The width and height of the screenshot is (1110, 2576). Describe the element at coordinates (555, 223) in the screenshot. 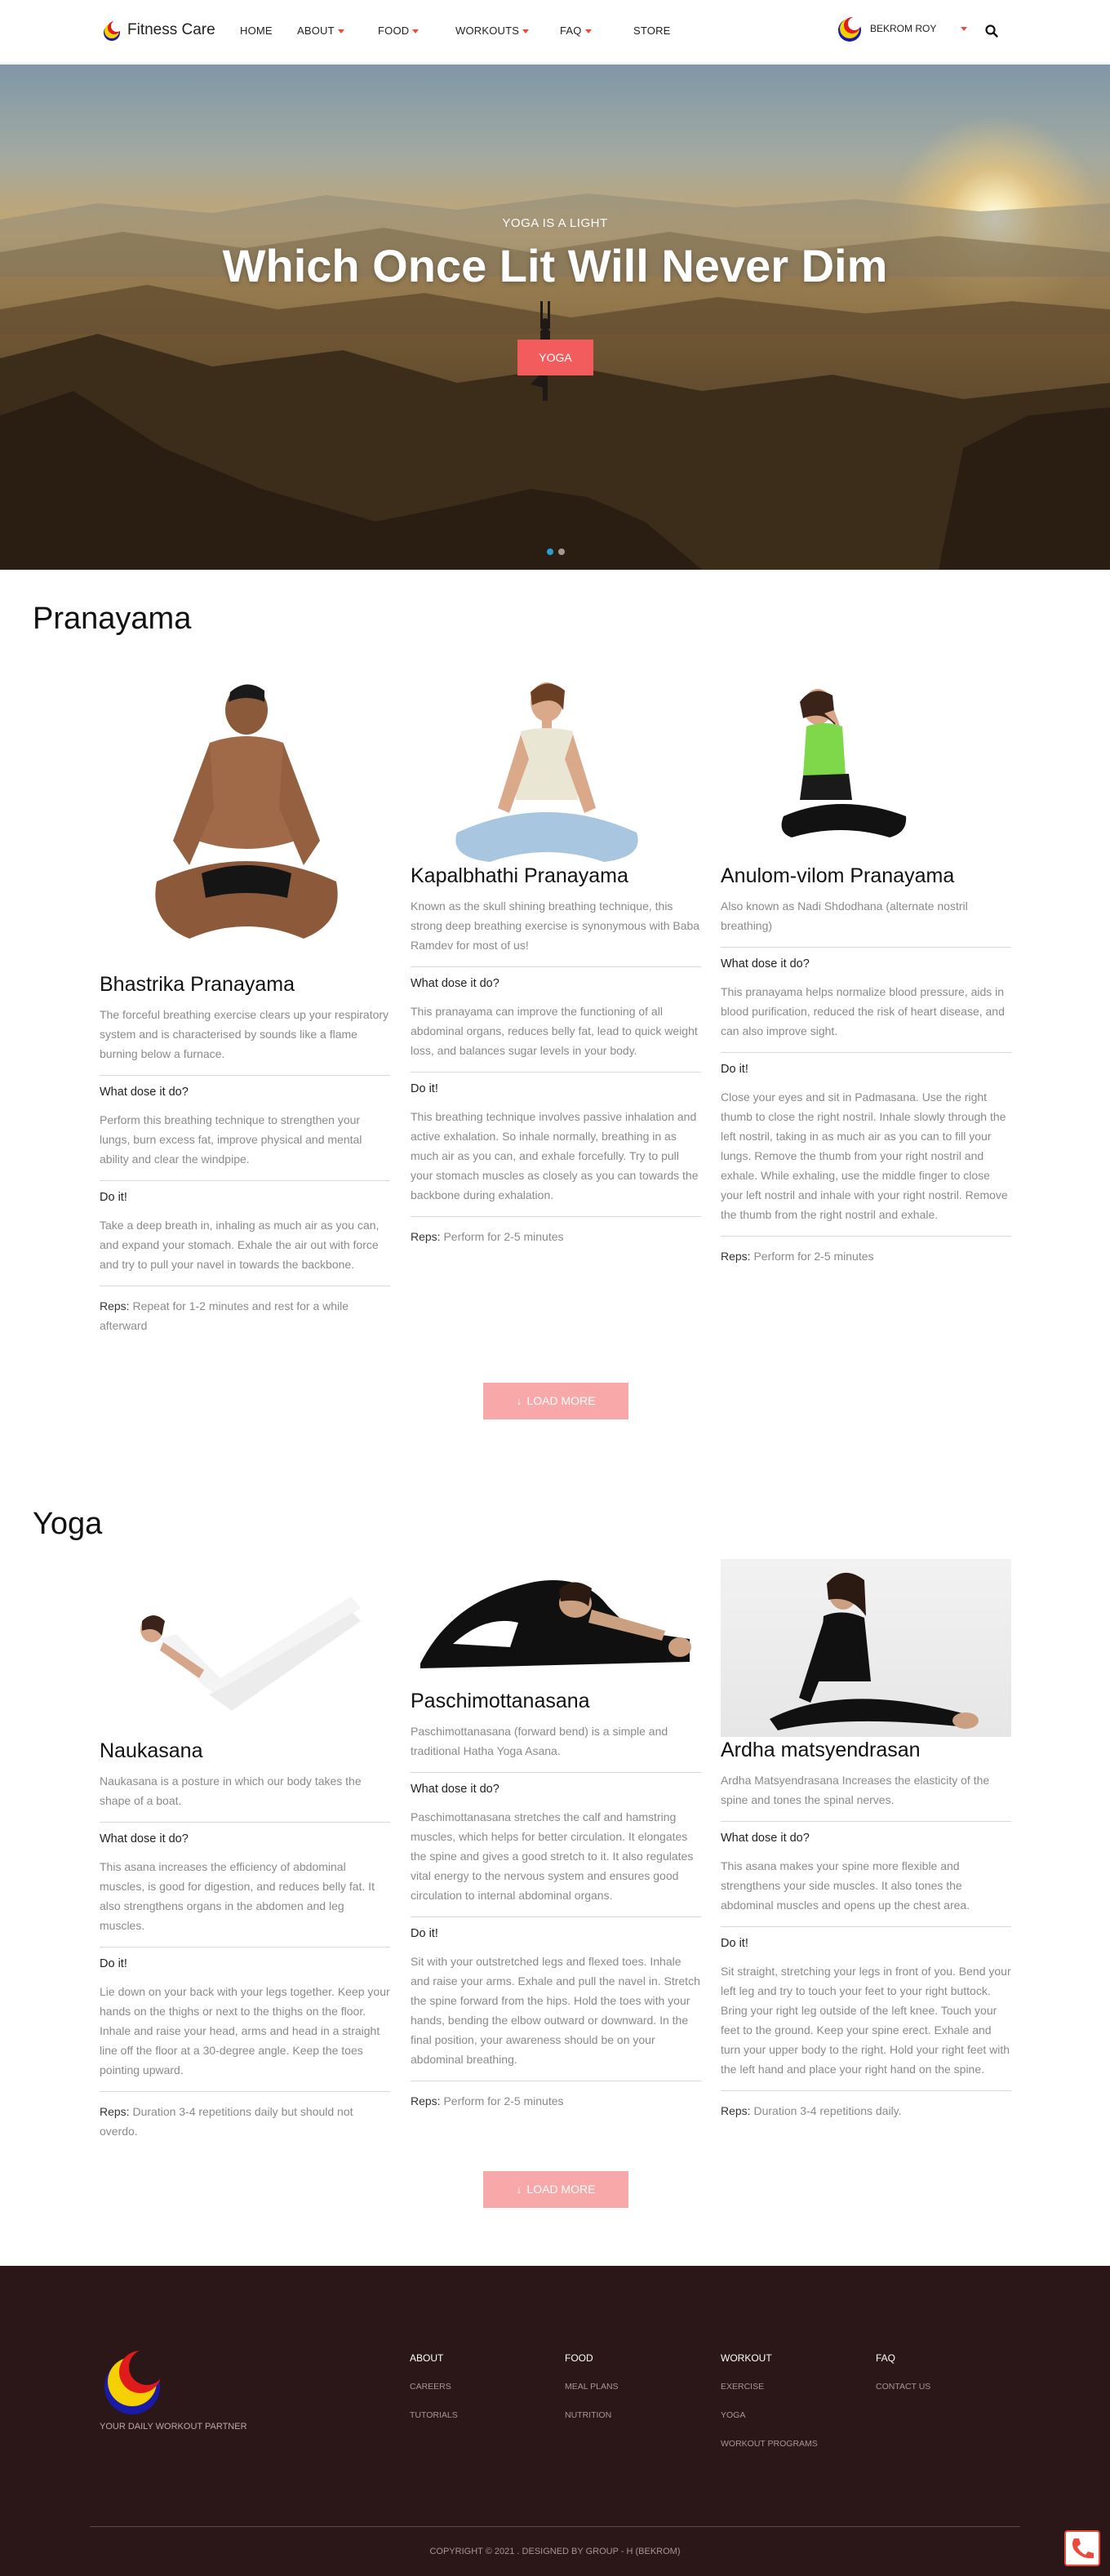

I see `hero-eyebrow: YOGA IS A LIGHT` at that location.